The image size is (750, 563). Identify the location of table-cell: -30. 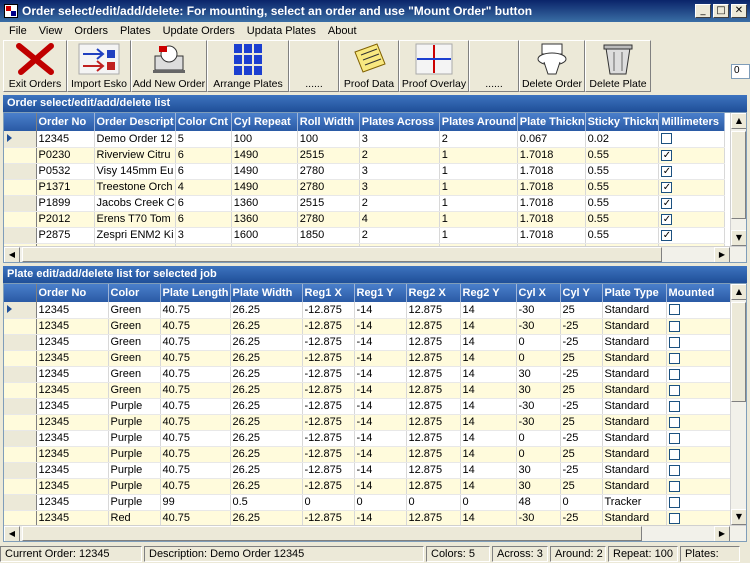
(538, 422).